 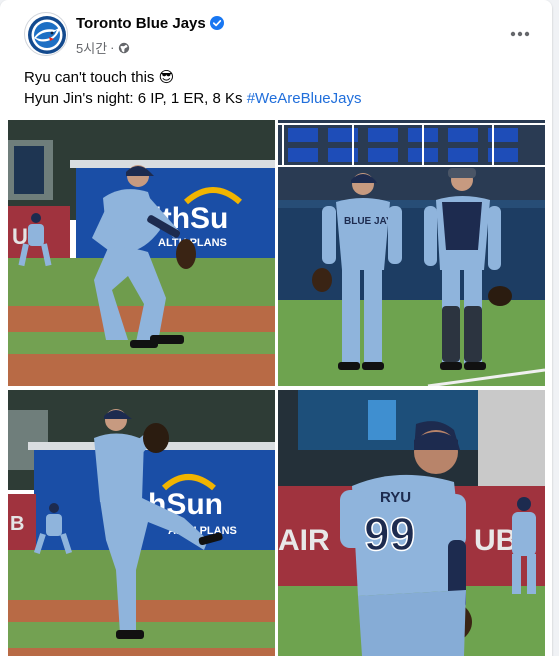 What do you see at coordinates (166, 77) in the screenshot?
I see `sunglasses-emoji: 😎` at bounding box center [166, 77].